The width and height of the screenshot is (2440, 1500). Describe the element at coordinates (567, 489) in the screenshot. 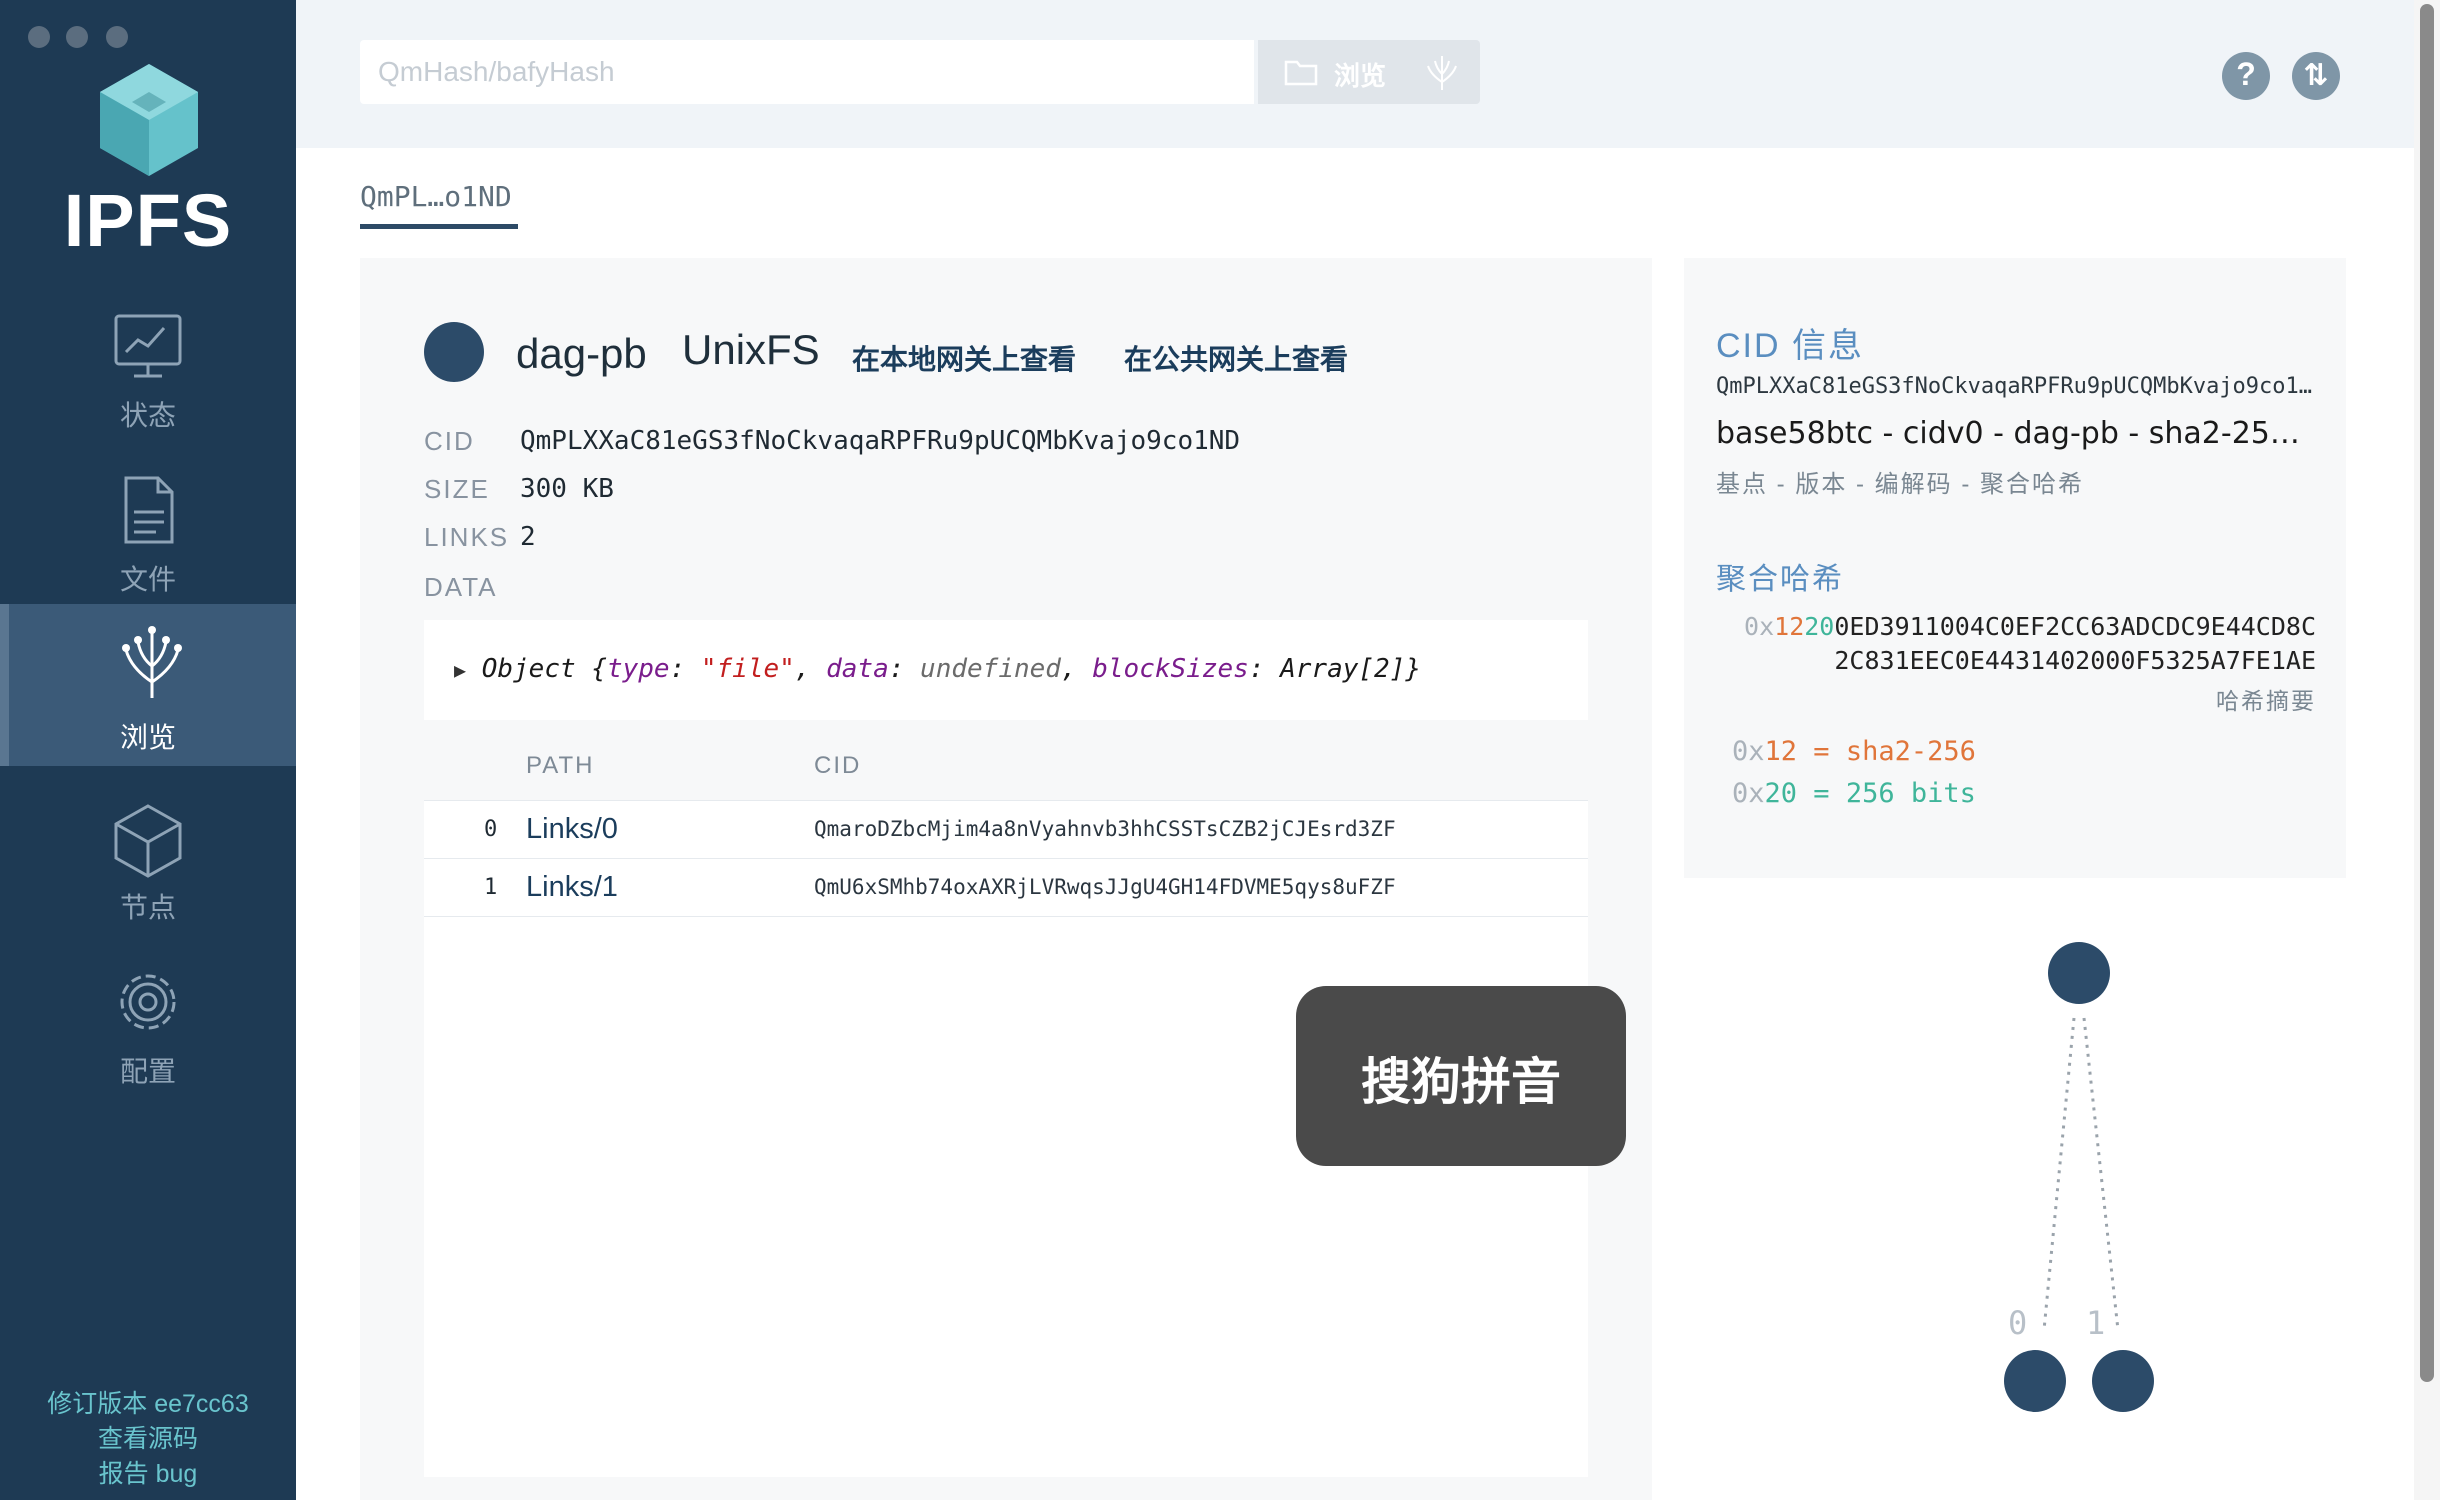

I see `size-value: 300 KB` at that location.